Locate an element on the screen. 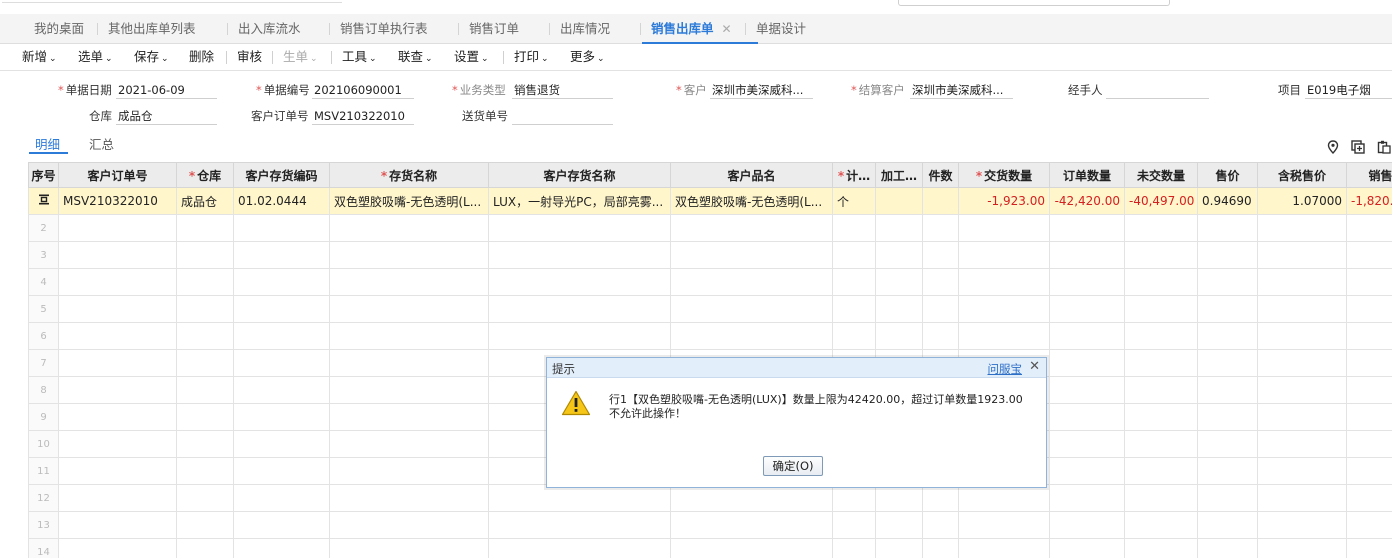 This screenshot has height=558, width=1392. audit-button: 审核 is located at coordinates (249, 57).